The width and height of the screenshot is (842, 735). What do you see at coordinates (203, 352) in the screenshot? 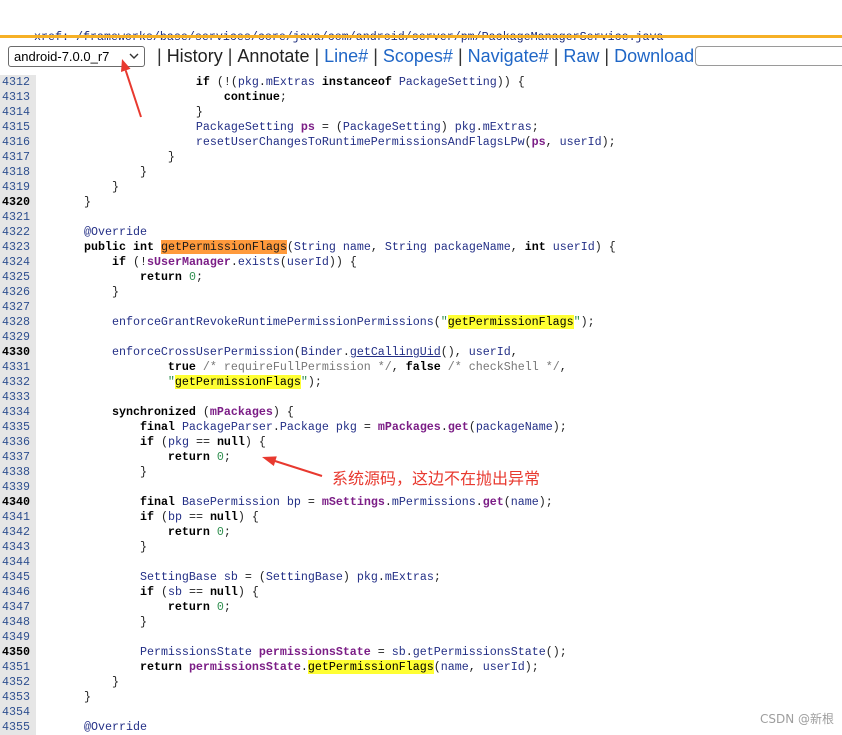
I see `code-identifier: enforceCrossUserPermission` at bounding box center [203, 352].